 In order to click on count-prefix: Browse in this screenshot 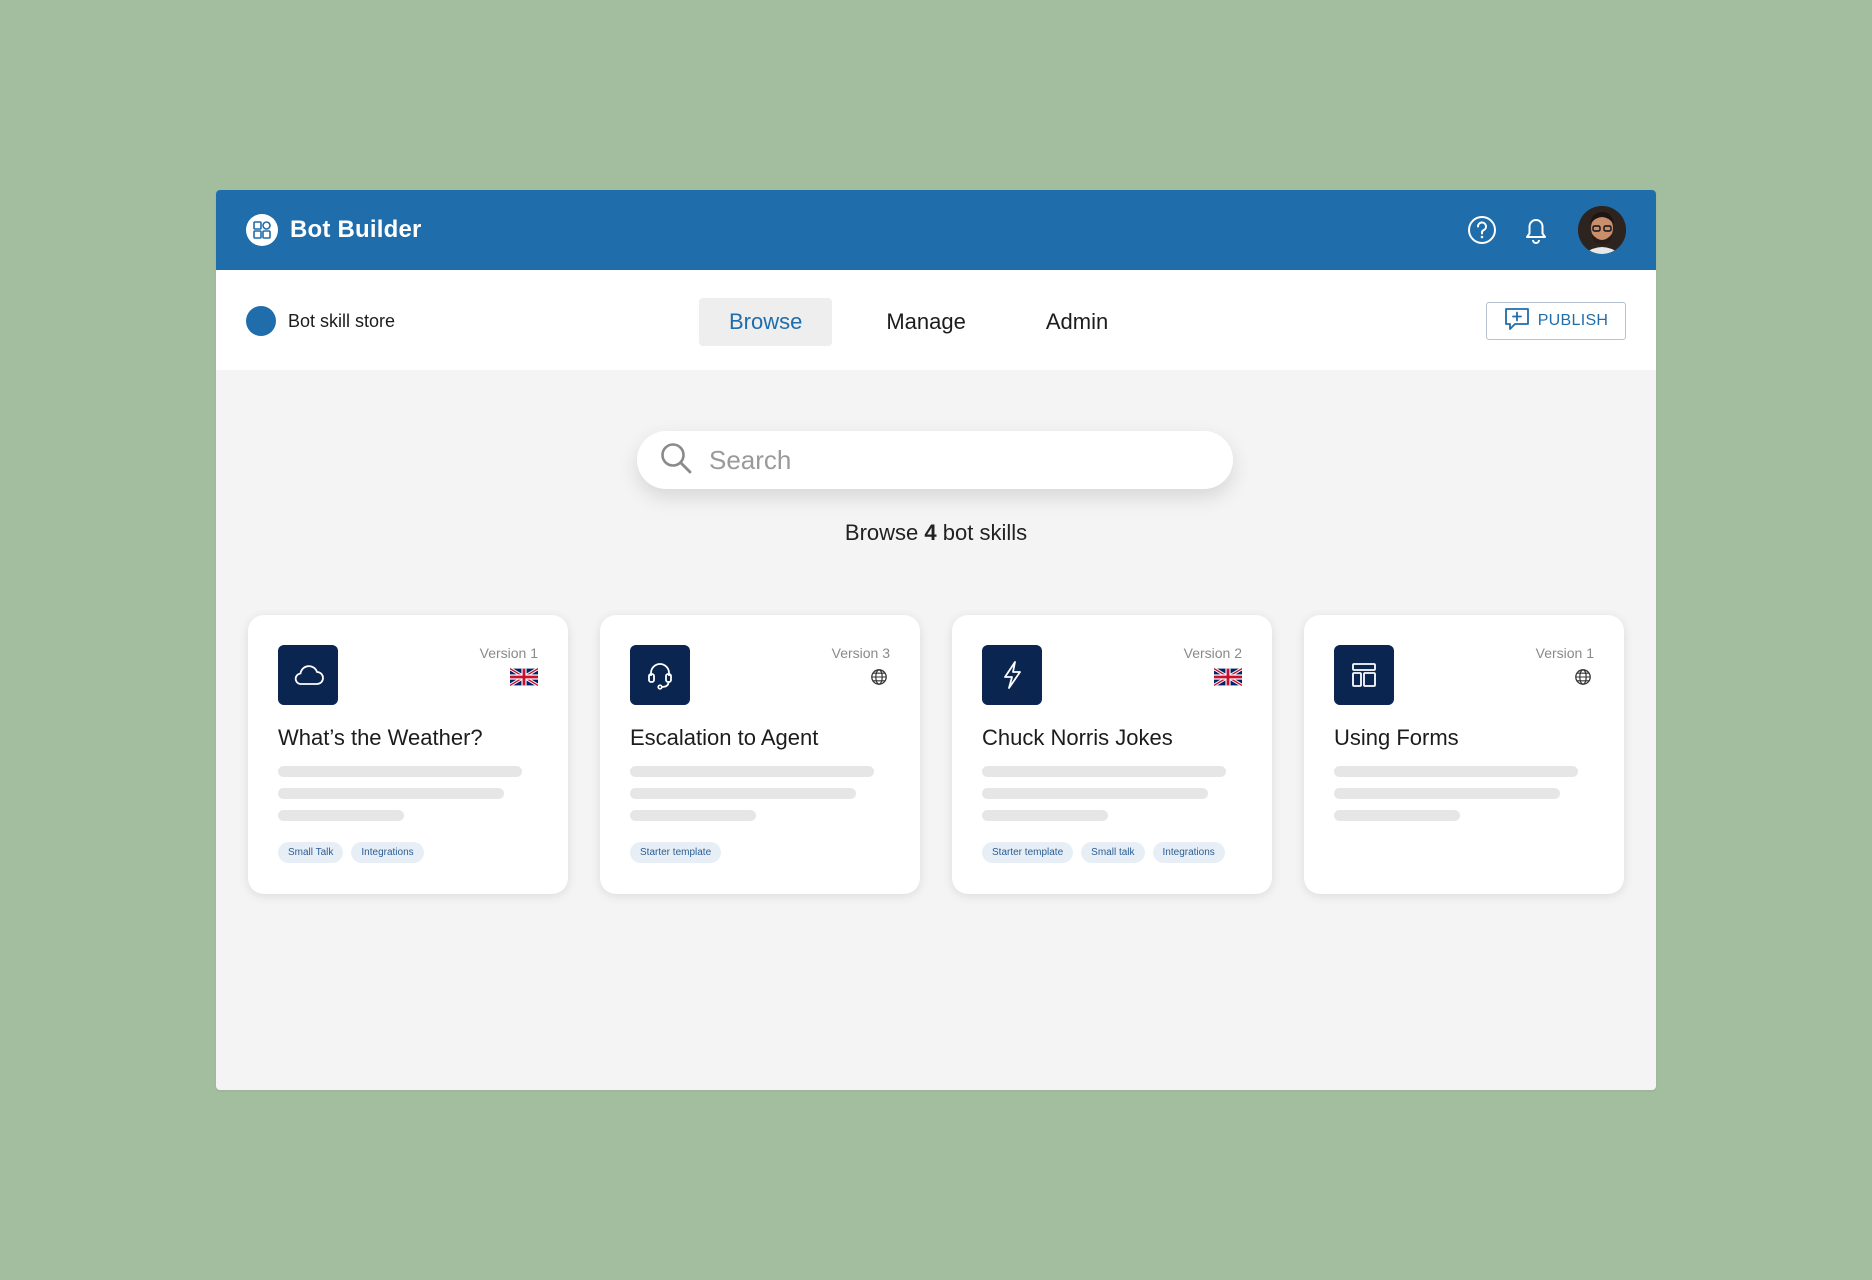, I will do `click(881, 532)`.